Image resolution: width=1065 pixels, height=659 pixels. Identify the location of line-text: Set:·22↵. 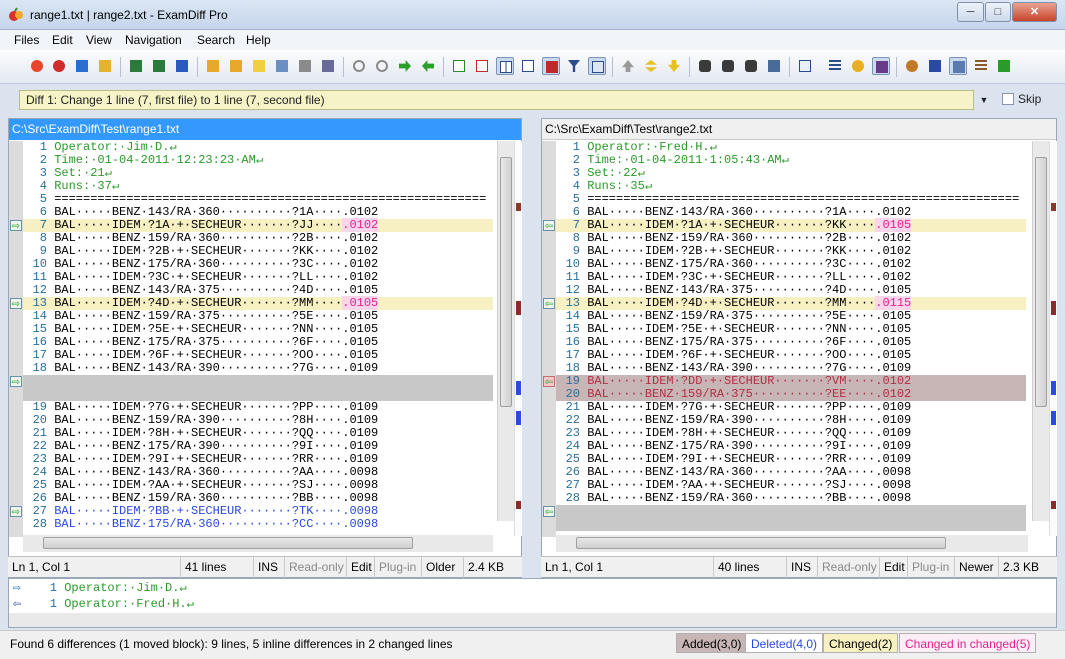
(616, 173).